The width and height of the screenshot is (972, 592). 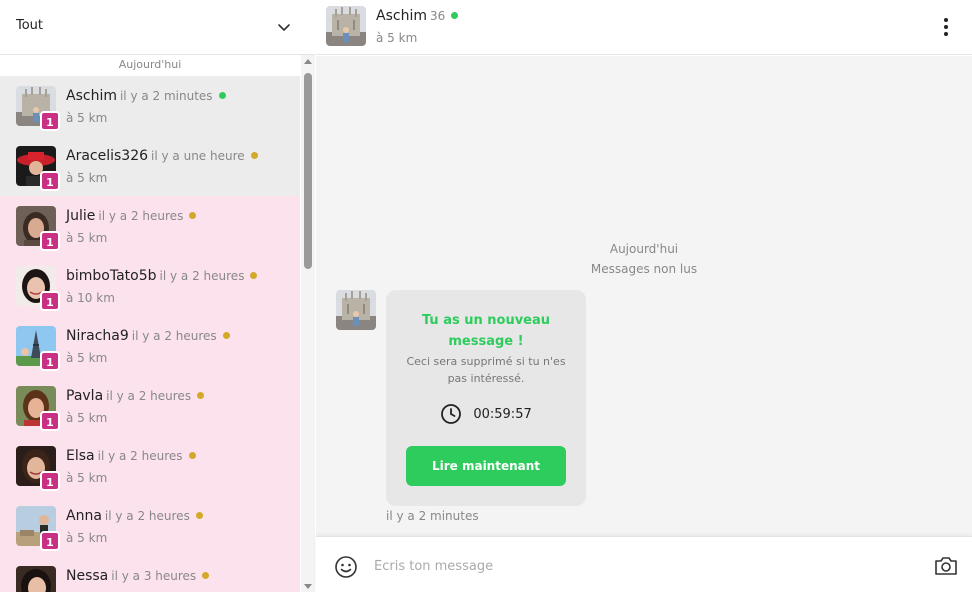 I want to click on conversation-name: Aschim, so click(x=91, y=96).